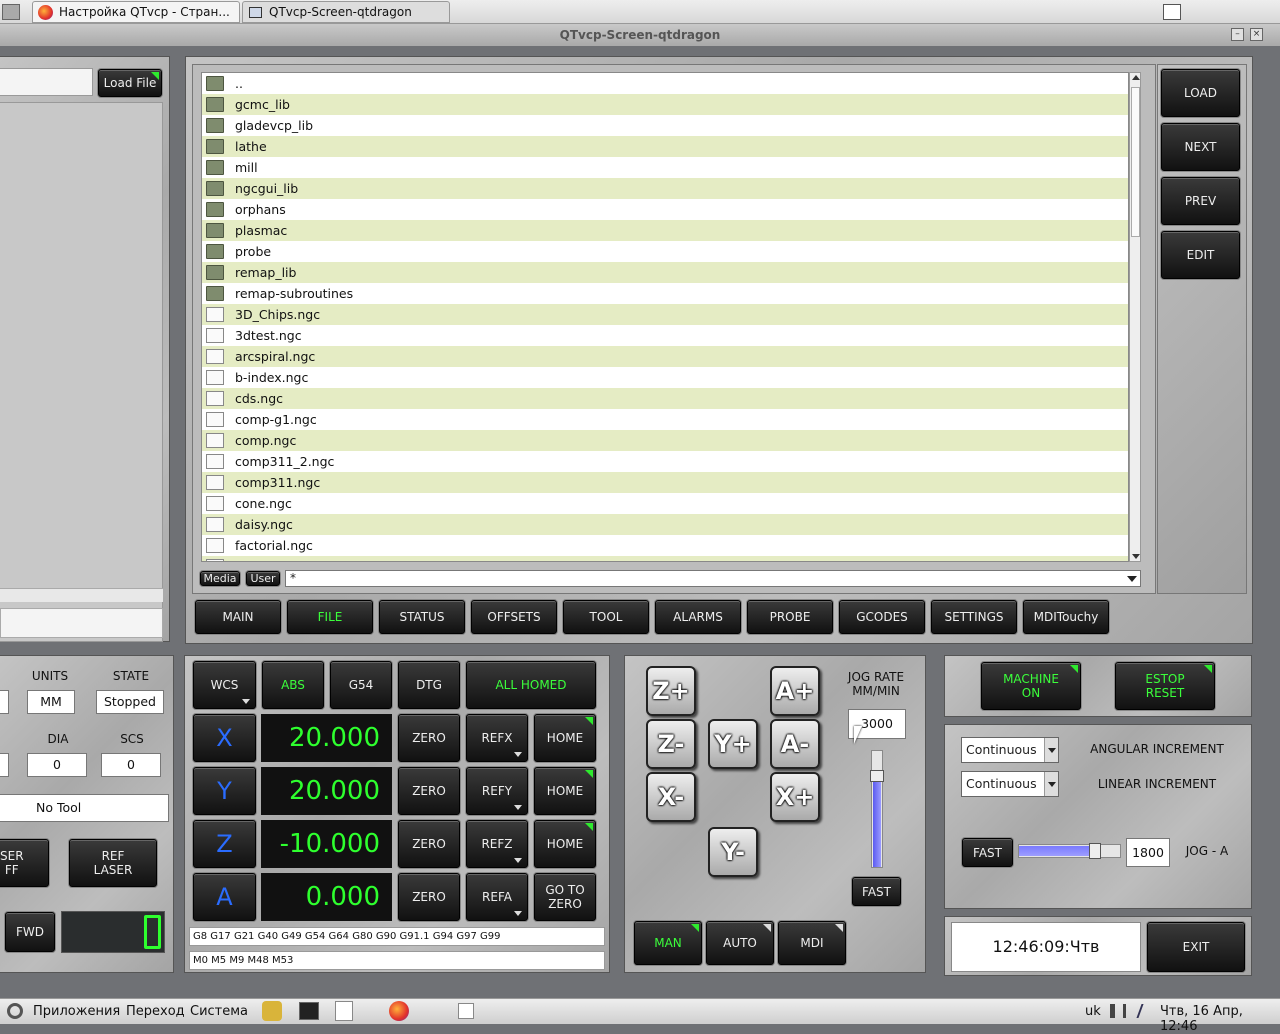  Describe the element at coordinates (665, 524) in the screenshot. I see `file-row: daisy.ngc` at that location.